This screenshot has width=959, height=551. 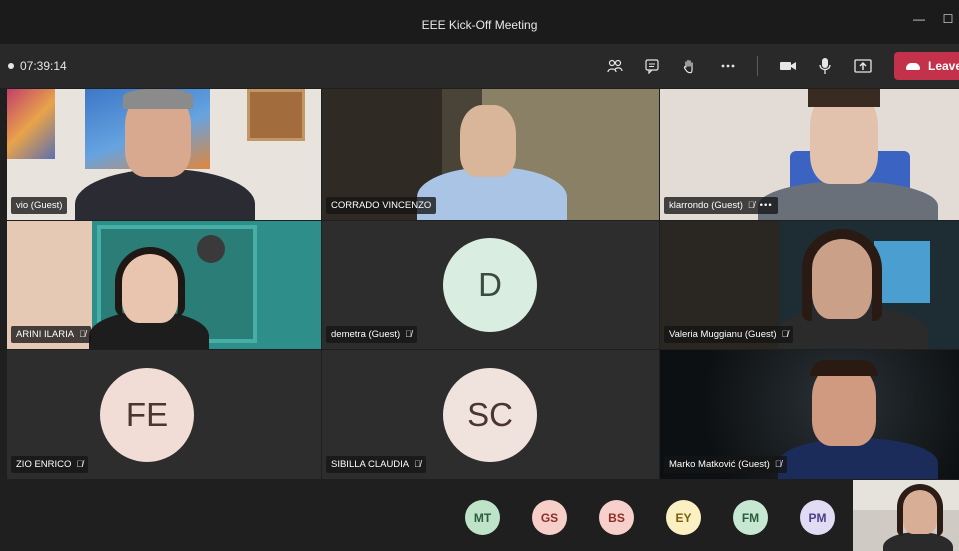 I want to click on participant-avatar-small: MT, so click(x=482, y=517).